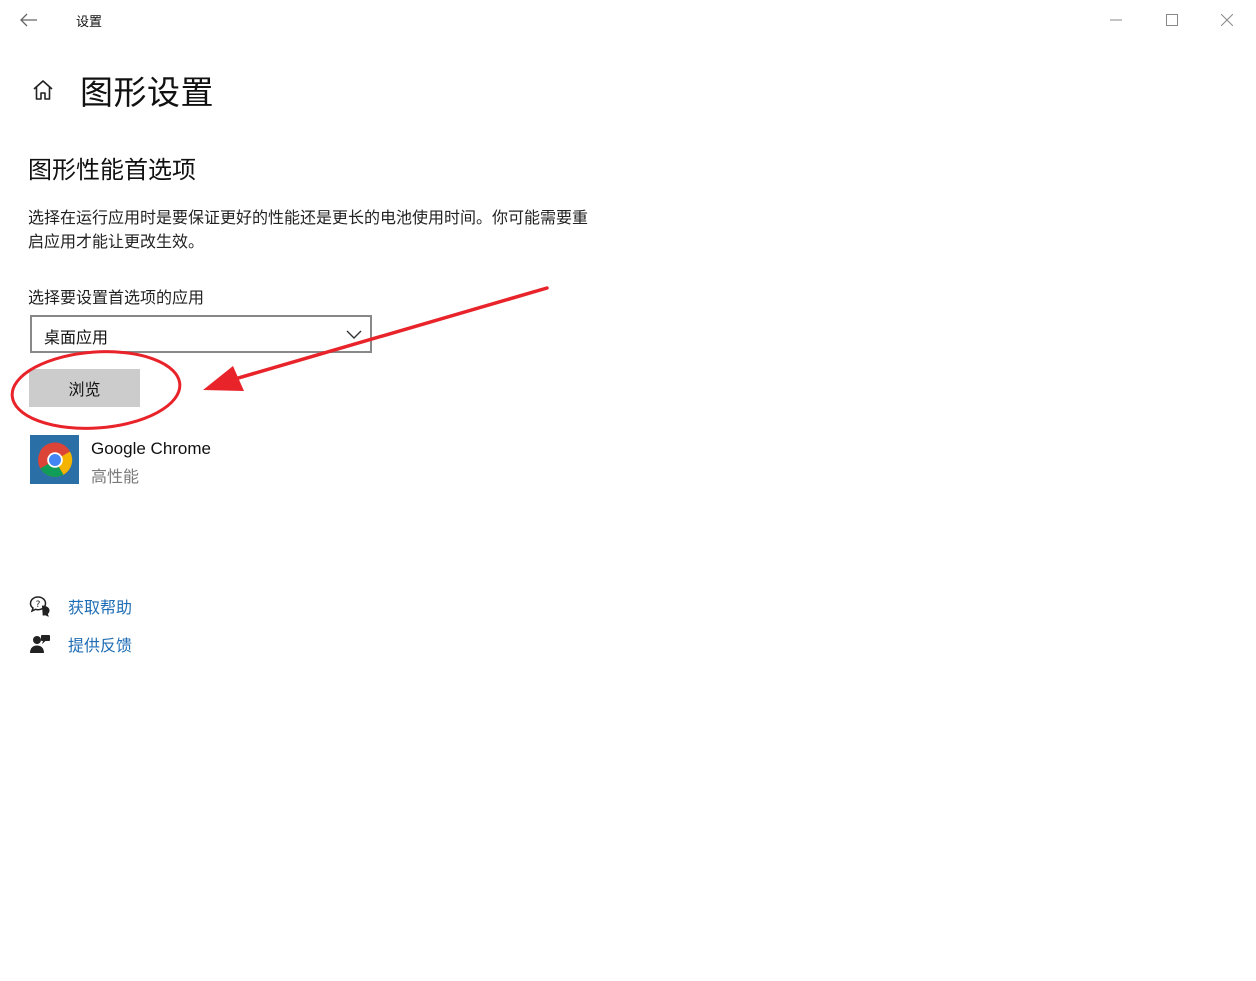 This screenshot has height=981, width=1256. I want to click on get-help-label: 获取帮助, so click(100, 607).